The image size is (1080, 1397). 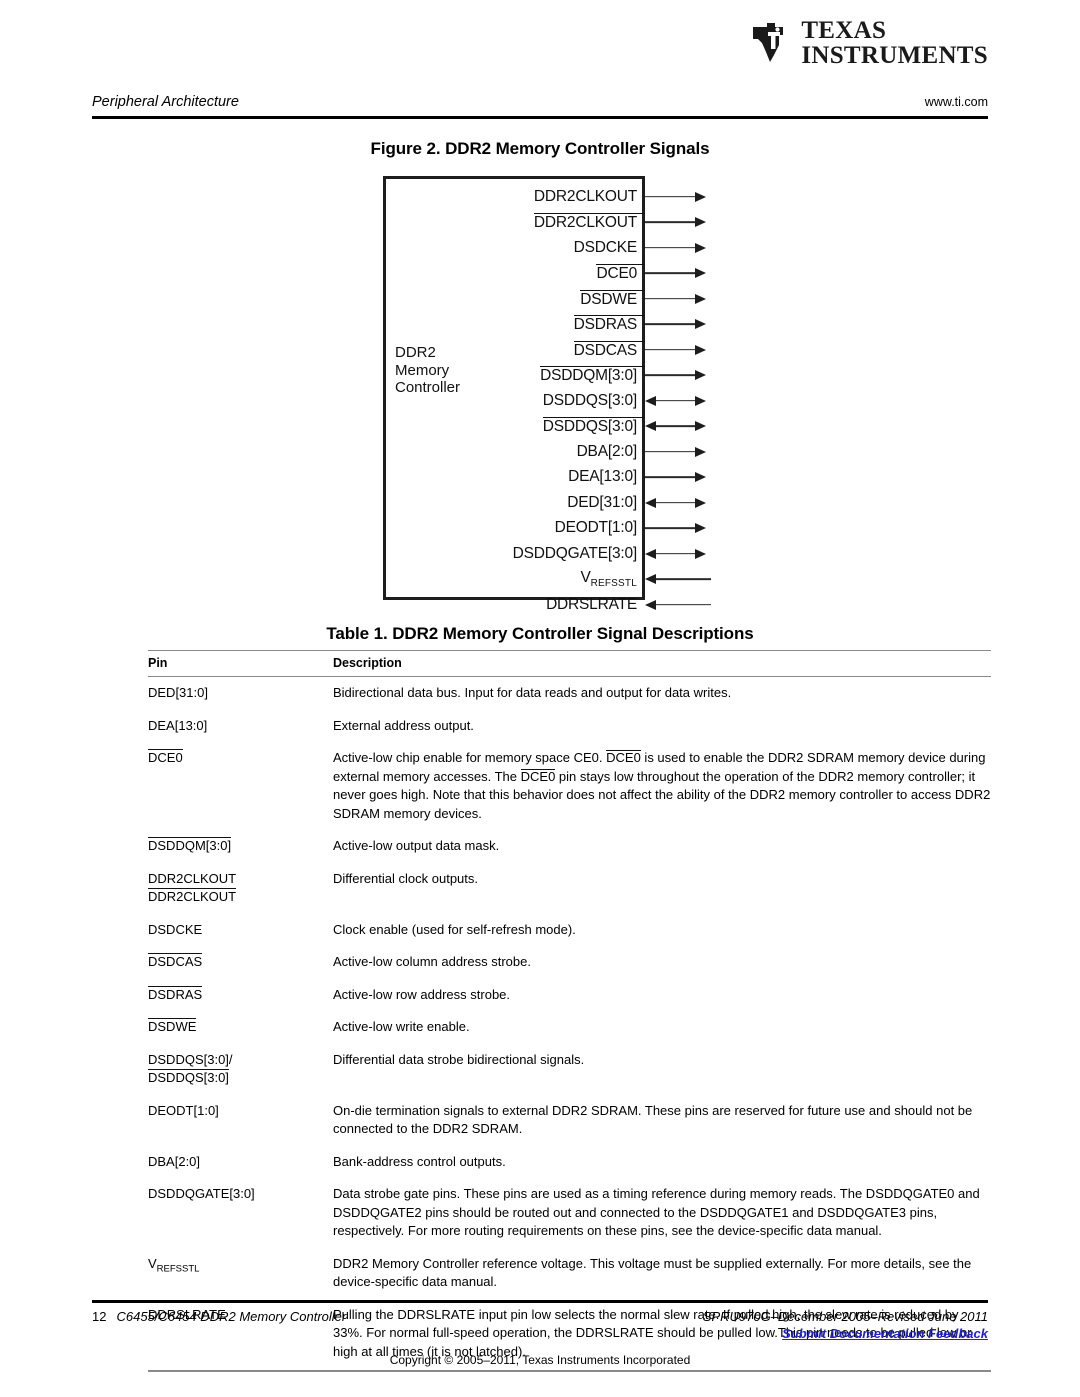 I want to click on cell-description: Active-low write enable., so click(x=401, y=1026).